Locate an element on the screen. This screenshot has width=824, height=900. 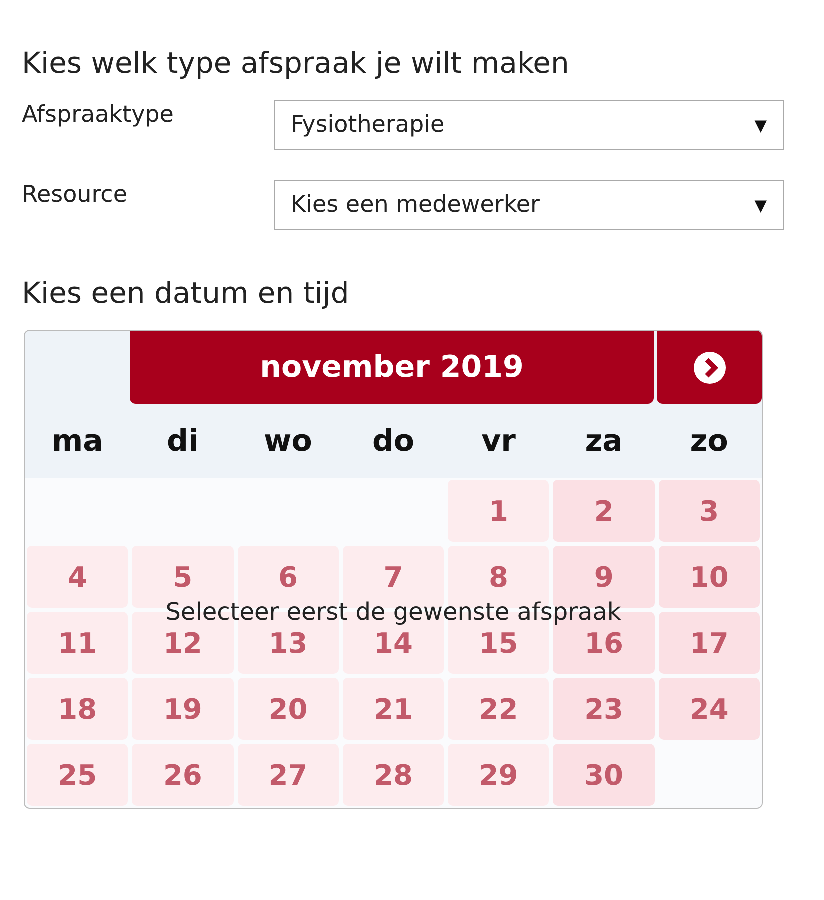
weekday-label: ma is located at coordinates (78, 441).